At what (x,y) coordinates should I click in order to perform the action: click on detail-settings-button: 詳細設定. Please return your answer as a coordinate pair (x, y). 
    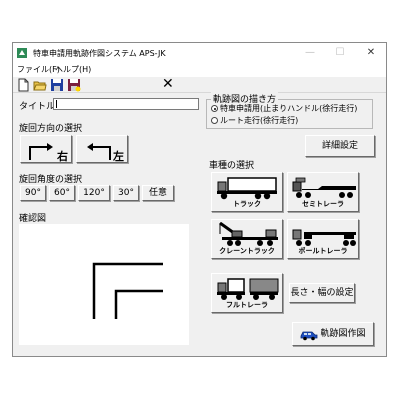
    Looking at the image, I should click on (340, 146).